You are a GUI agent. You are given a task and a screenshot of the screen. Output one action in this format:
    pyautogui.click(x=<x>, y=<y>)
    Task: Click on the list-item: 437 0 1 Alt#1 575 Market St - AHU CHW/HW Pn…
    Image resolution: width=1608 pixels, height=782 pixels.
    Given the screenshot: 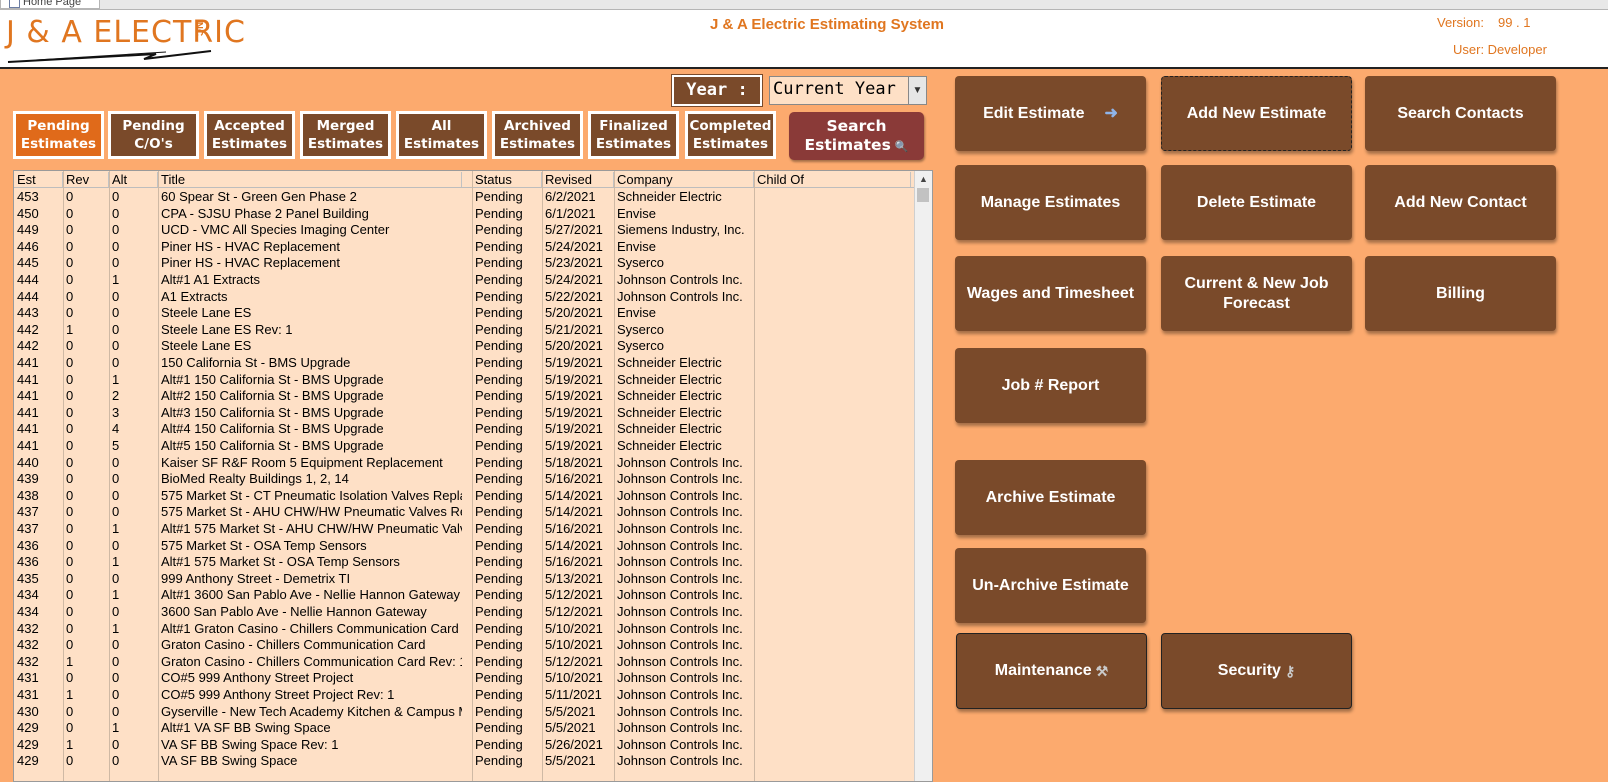 What is the action you would take?
    pyautogui.click(x=464, y=528)
    